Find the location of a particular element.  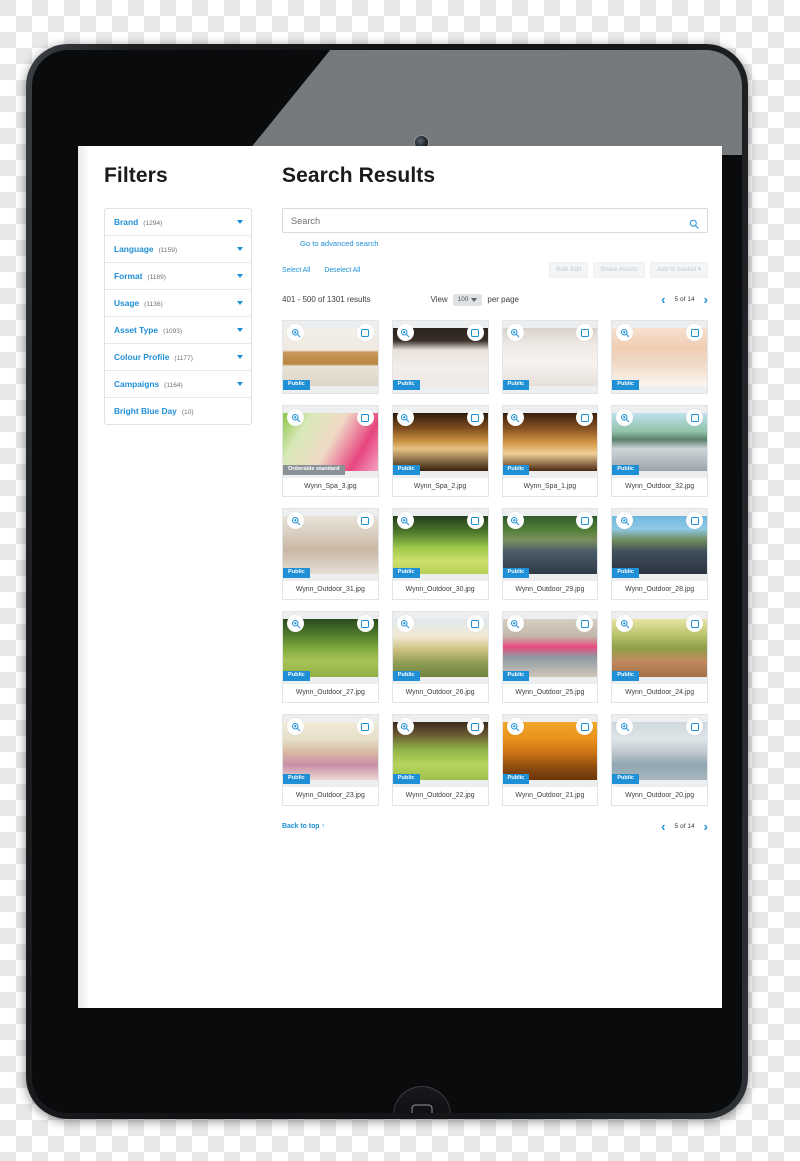

asset-filename: Wynn_Spa_1.jpg is located at coordinates (550, 487).